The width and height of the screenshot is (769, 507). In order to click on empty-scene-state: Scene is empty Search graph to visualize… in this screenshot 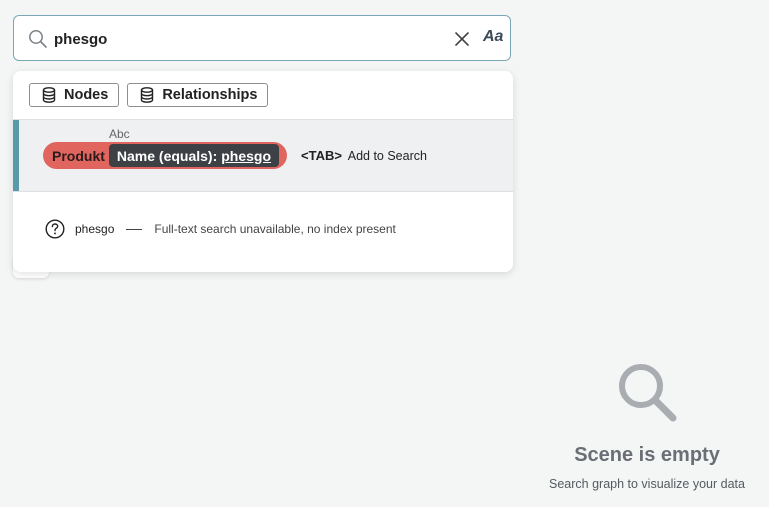, I will do `click(647, 425)`.